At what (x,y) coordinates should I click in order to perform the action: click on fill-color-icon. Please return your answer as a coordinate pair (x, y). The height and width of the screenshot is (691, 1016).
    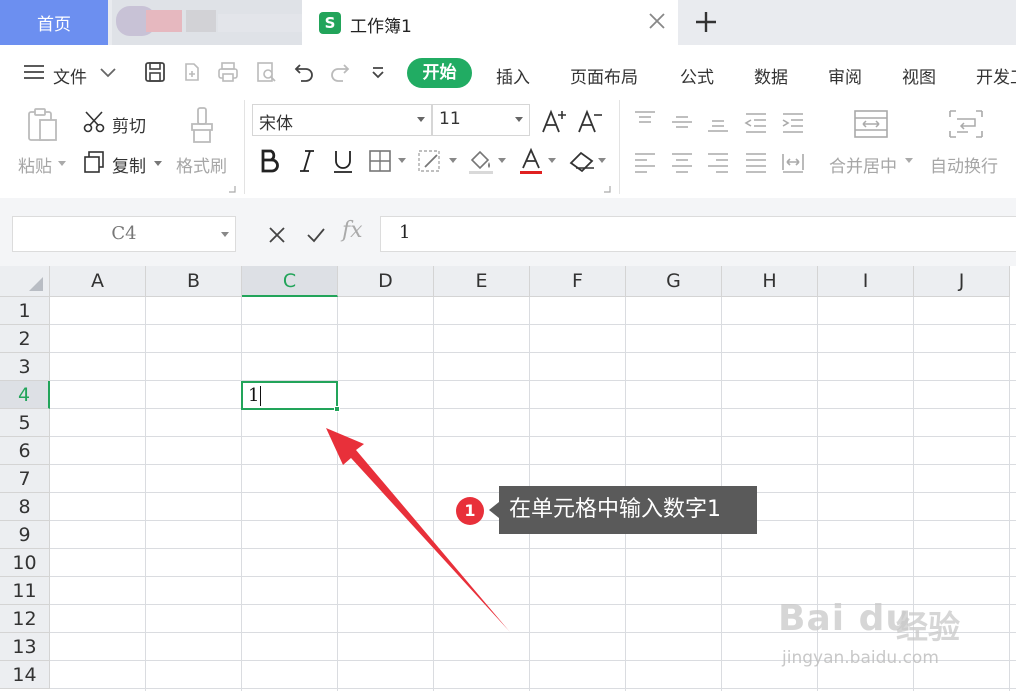
    Looking at the image, I should click on (481, 161).